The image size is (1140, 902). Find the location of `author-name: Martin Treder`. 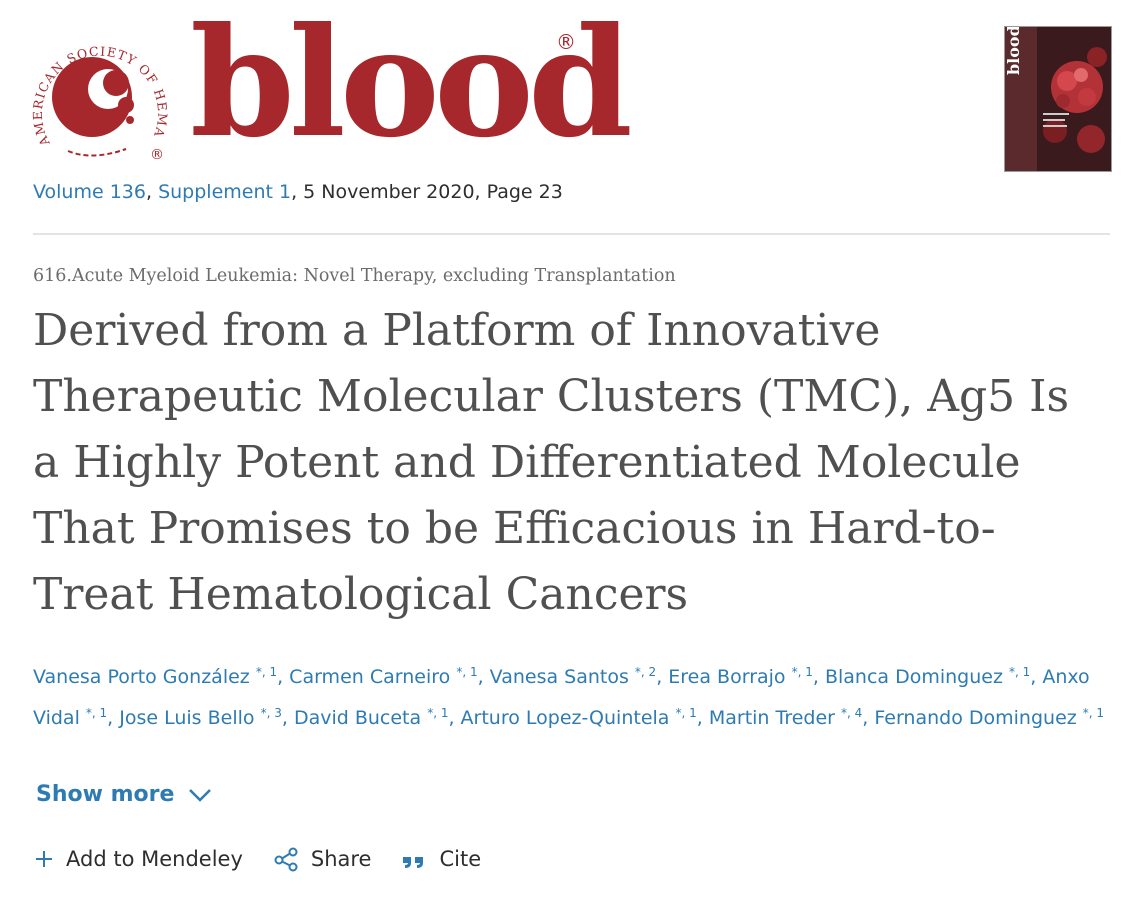

author-name: Martin Treder is located at coordinates (771, 718).